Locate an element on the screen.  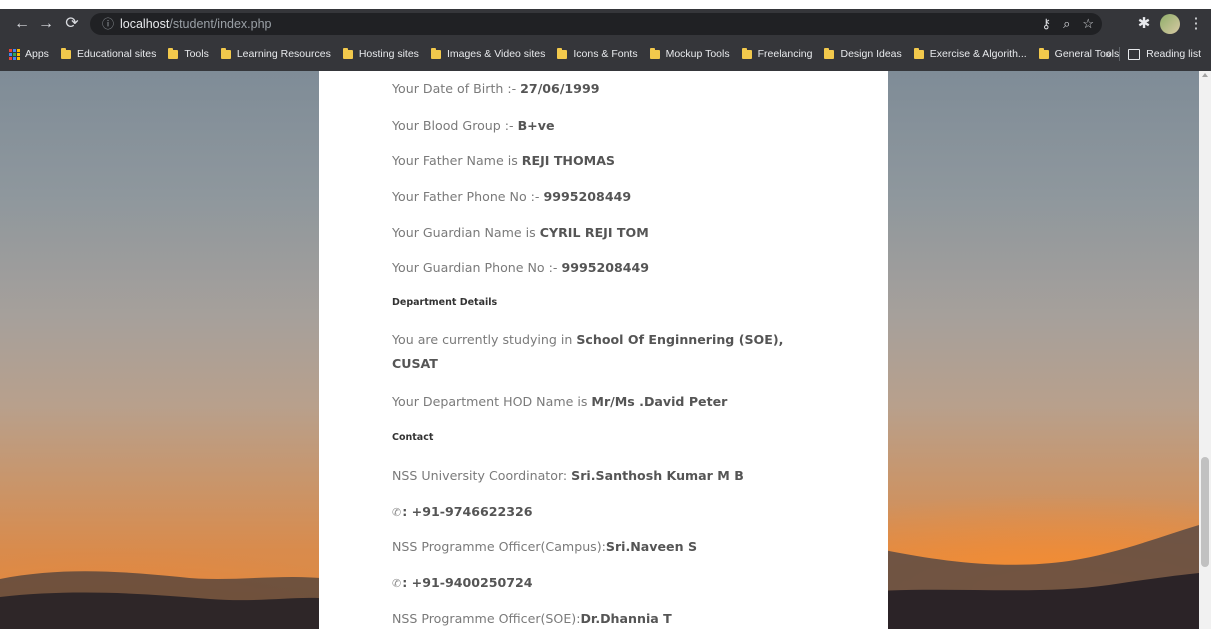
father-name-value: REJI THOMAS is located at coordinates (568, 160).